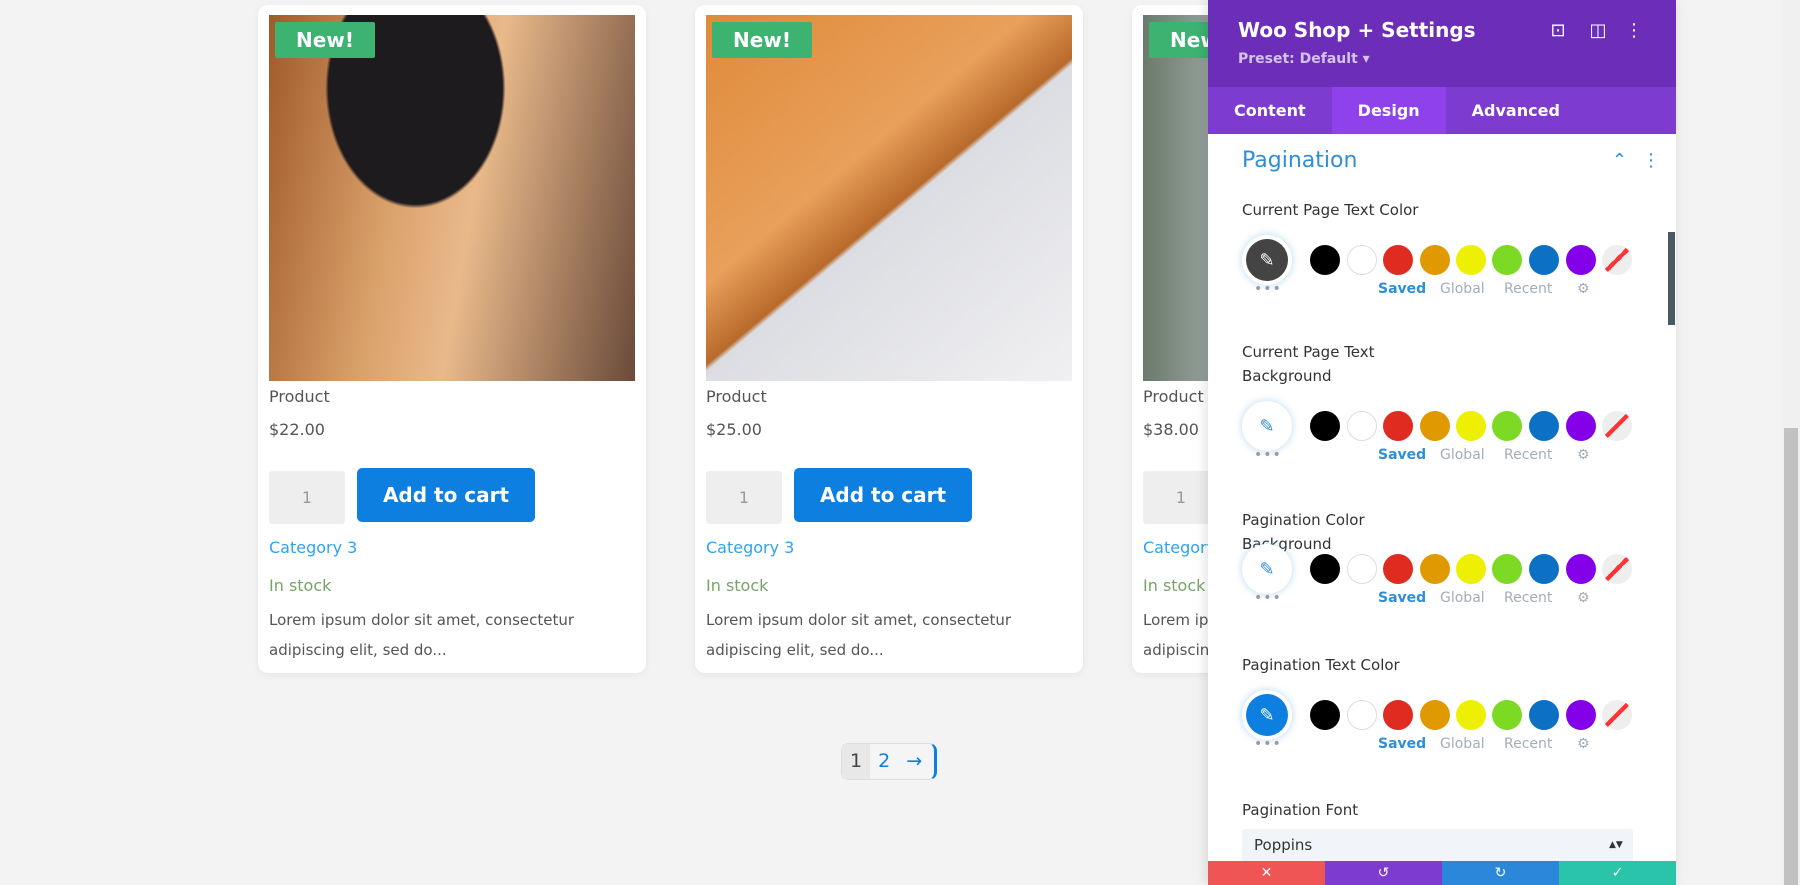  Describe the element at coordinates (1392, 160) in the screenshot. I see `section-title: Pagination` at that location.